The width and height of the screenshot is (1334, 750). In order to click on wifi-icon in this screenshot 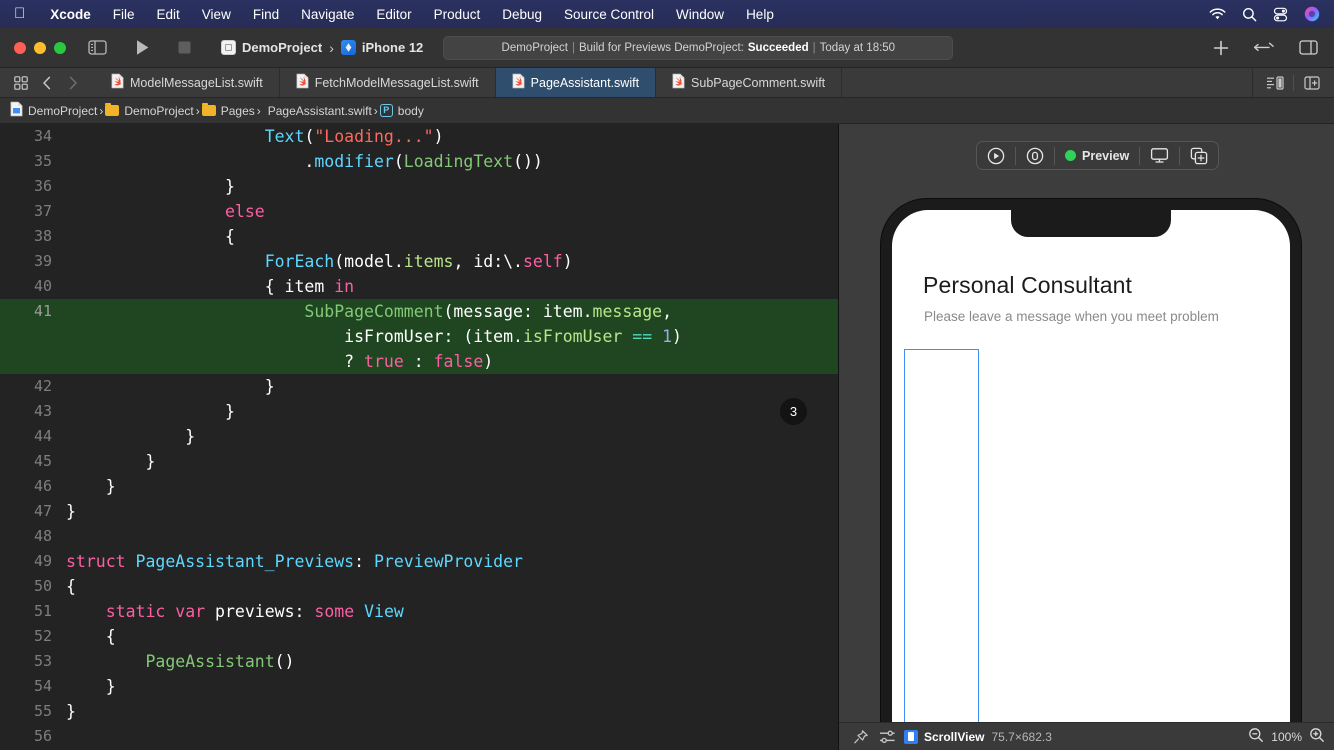, I will do `click(1217, 14)`.